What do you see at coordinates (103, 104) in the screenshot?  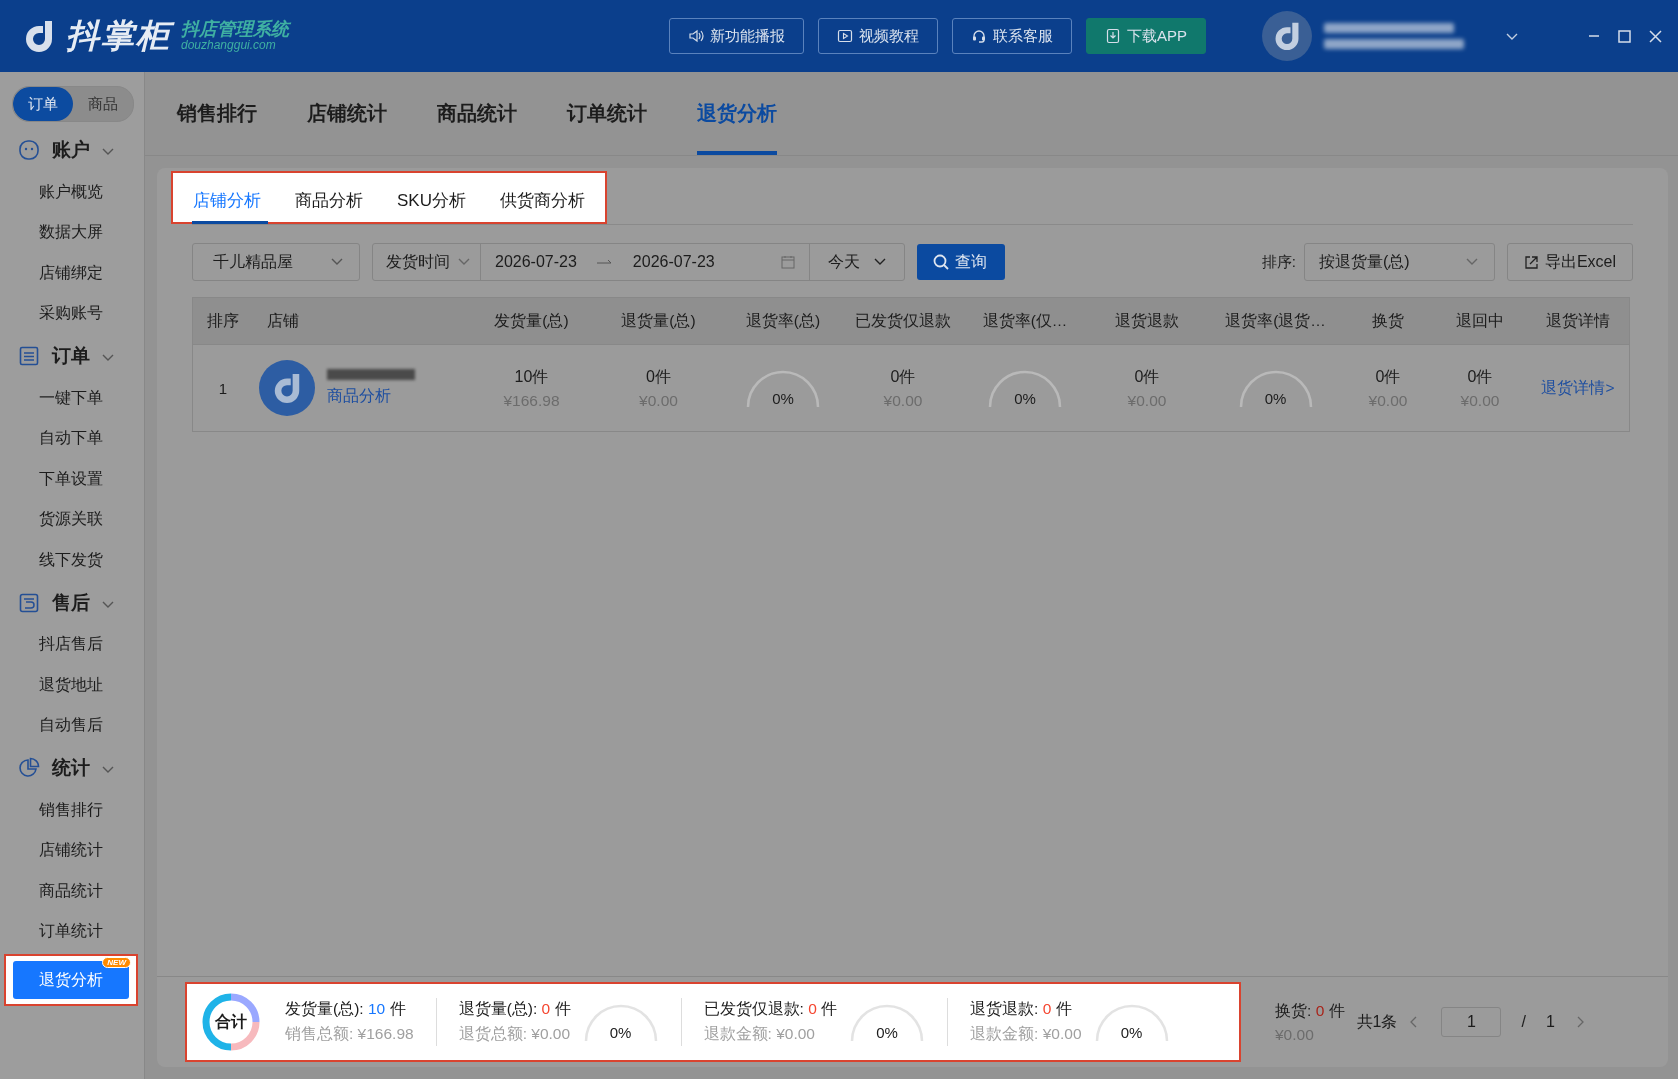 I see `toggle-option: 商品` at bounding box center [103, 104].